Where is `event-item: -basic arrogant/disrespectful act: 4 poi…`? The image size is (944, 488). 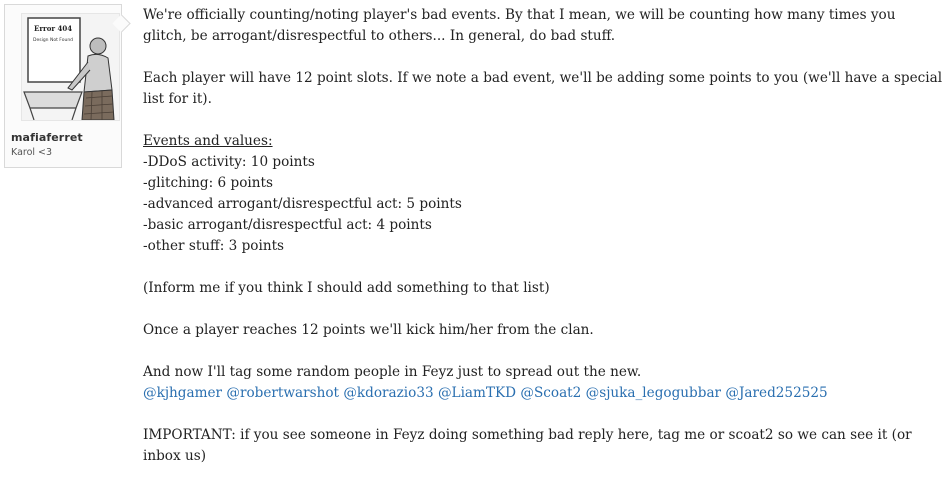
event-item: -basic arrogant/disrespectful act: 4 poi… is located at coordinates (287, 225).